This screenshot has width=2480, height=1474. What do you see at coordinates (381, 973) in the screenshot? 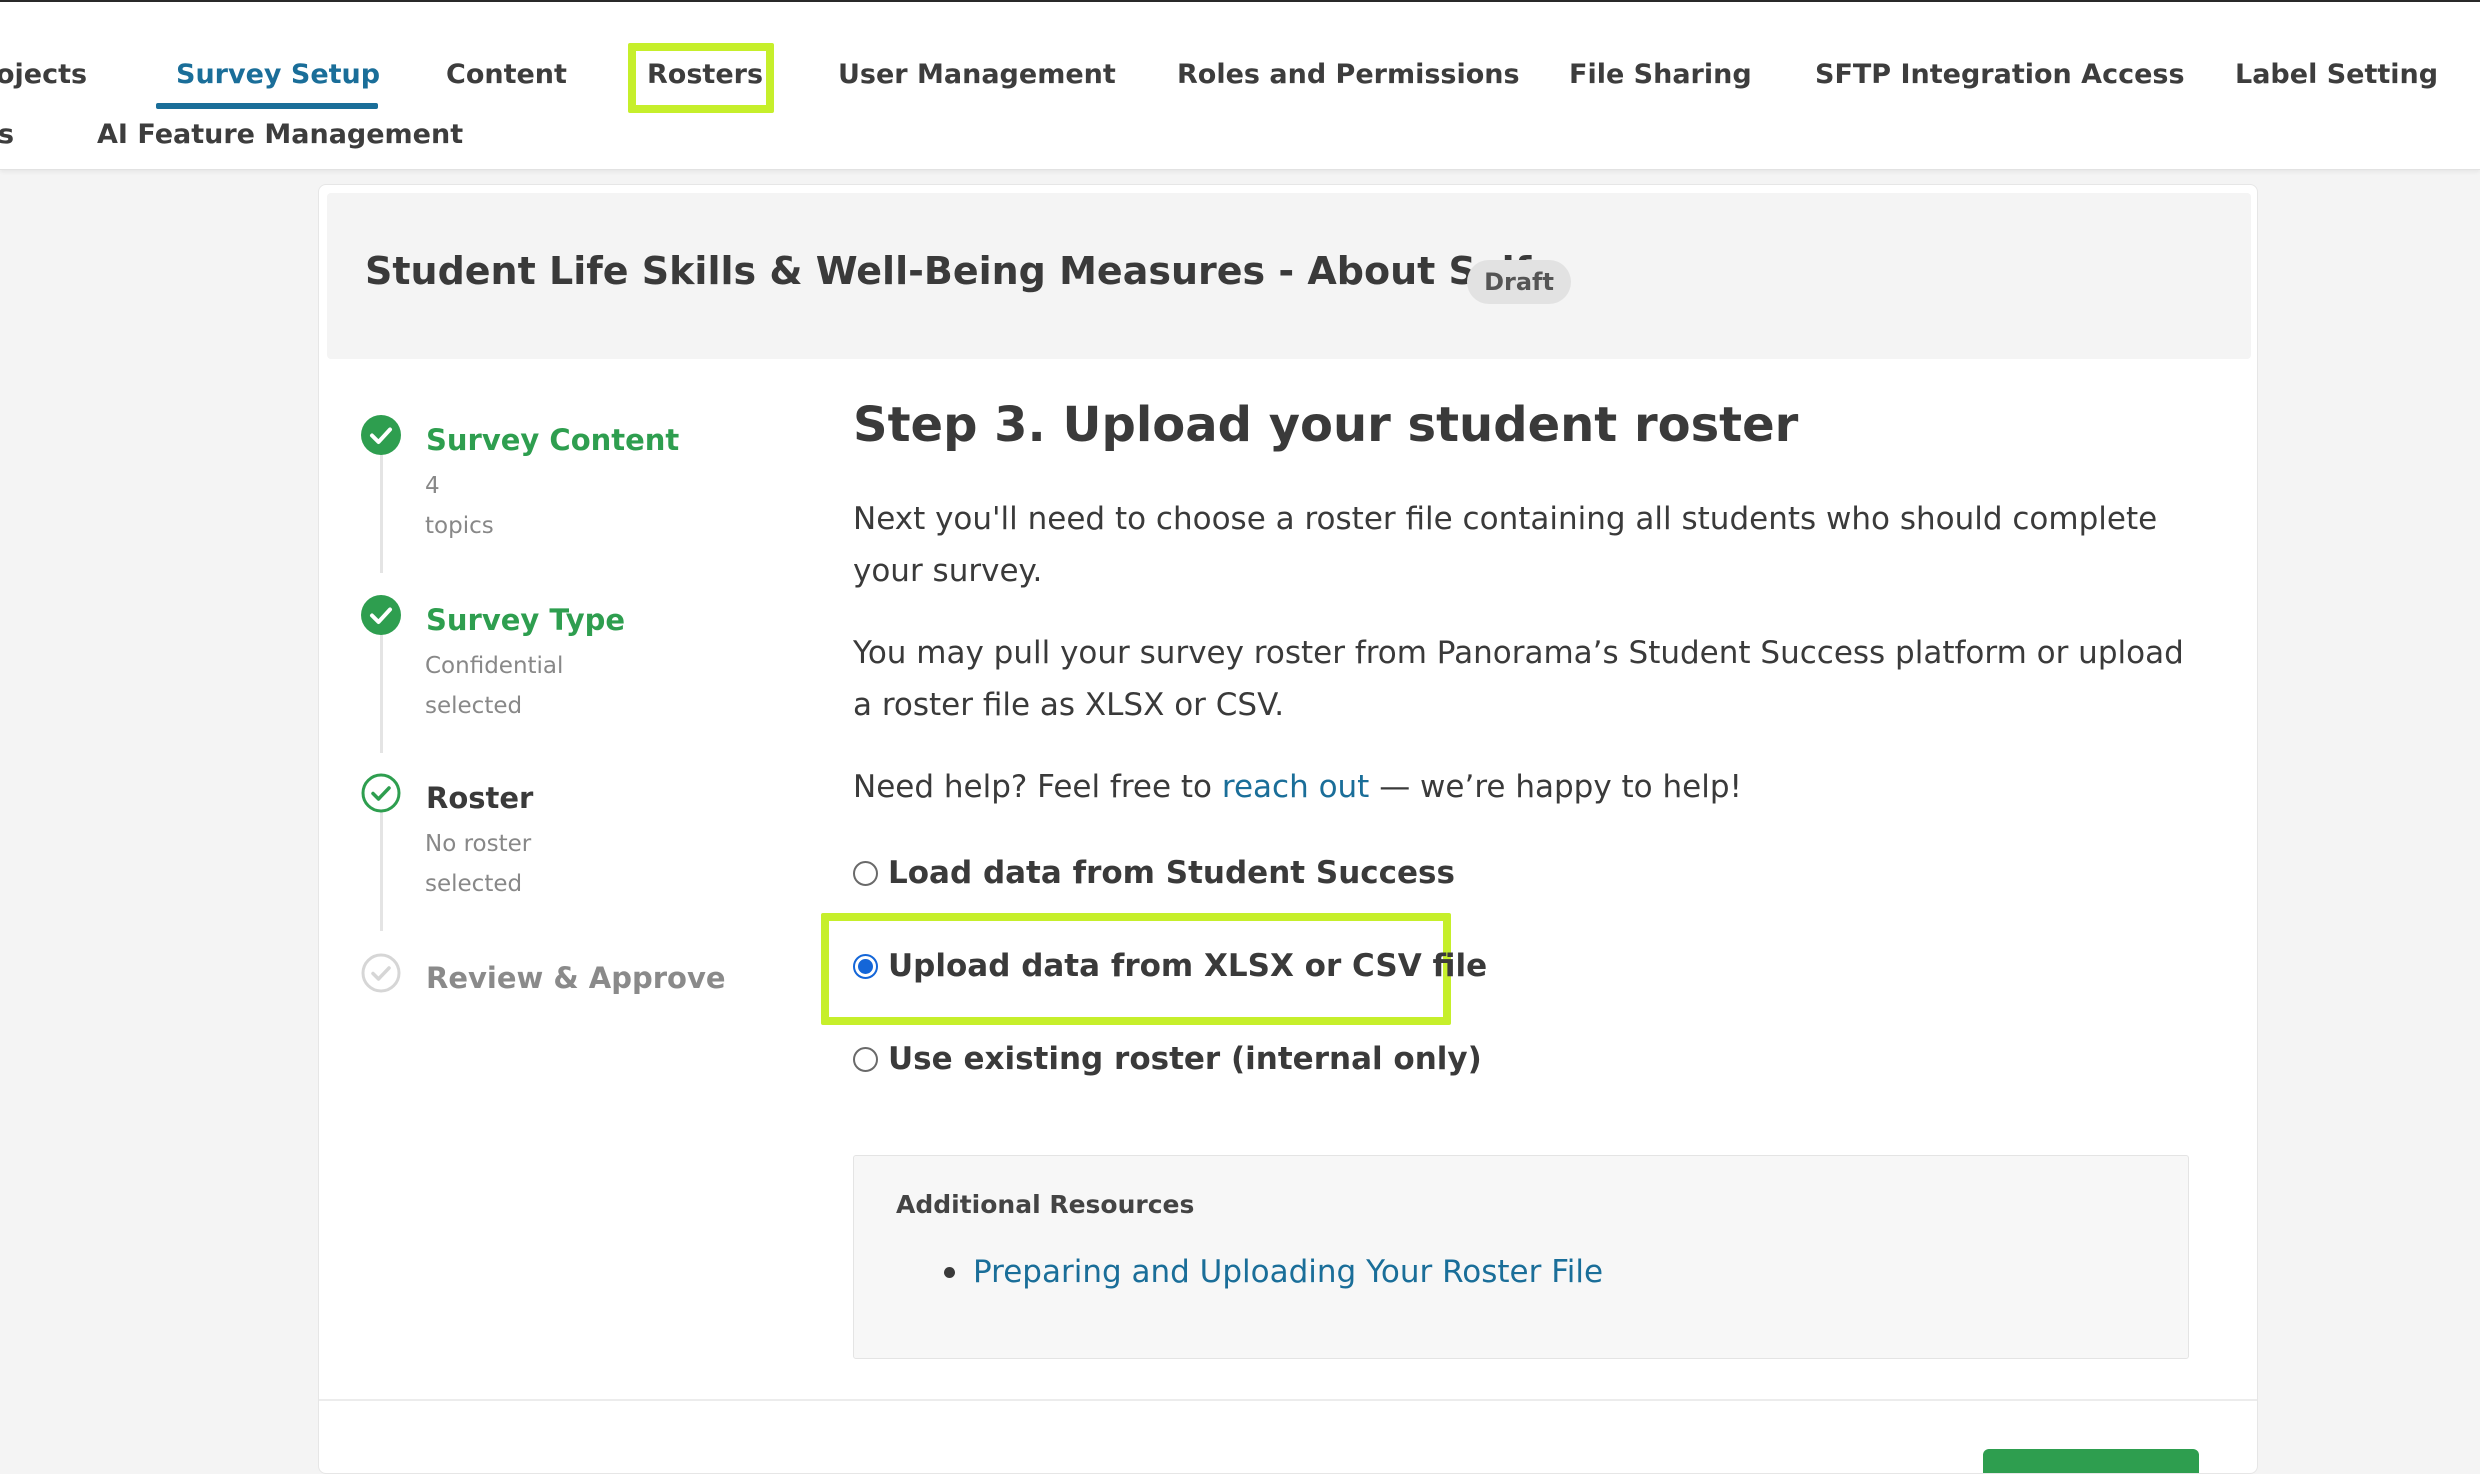
I see `check-circle-disabled-icon` at bounding box center [381, 973].